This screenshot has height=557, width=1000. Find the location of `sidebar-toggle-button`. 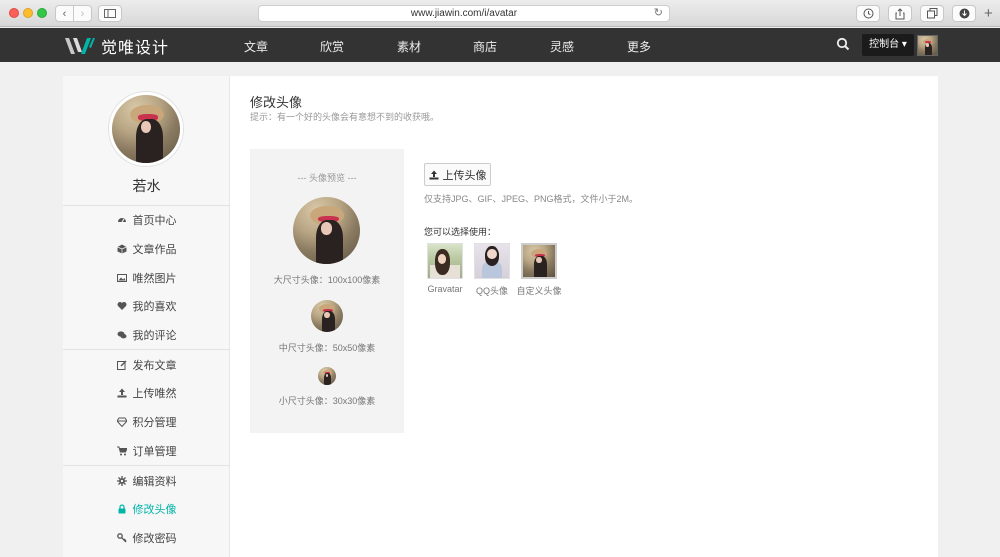

sidebar-toggle-button is located at coordinates (110, 13).